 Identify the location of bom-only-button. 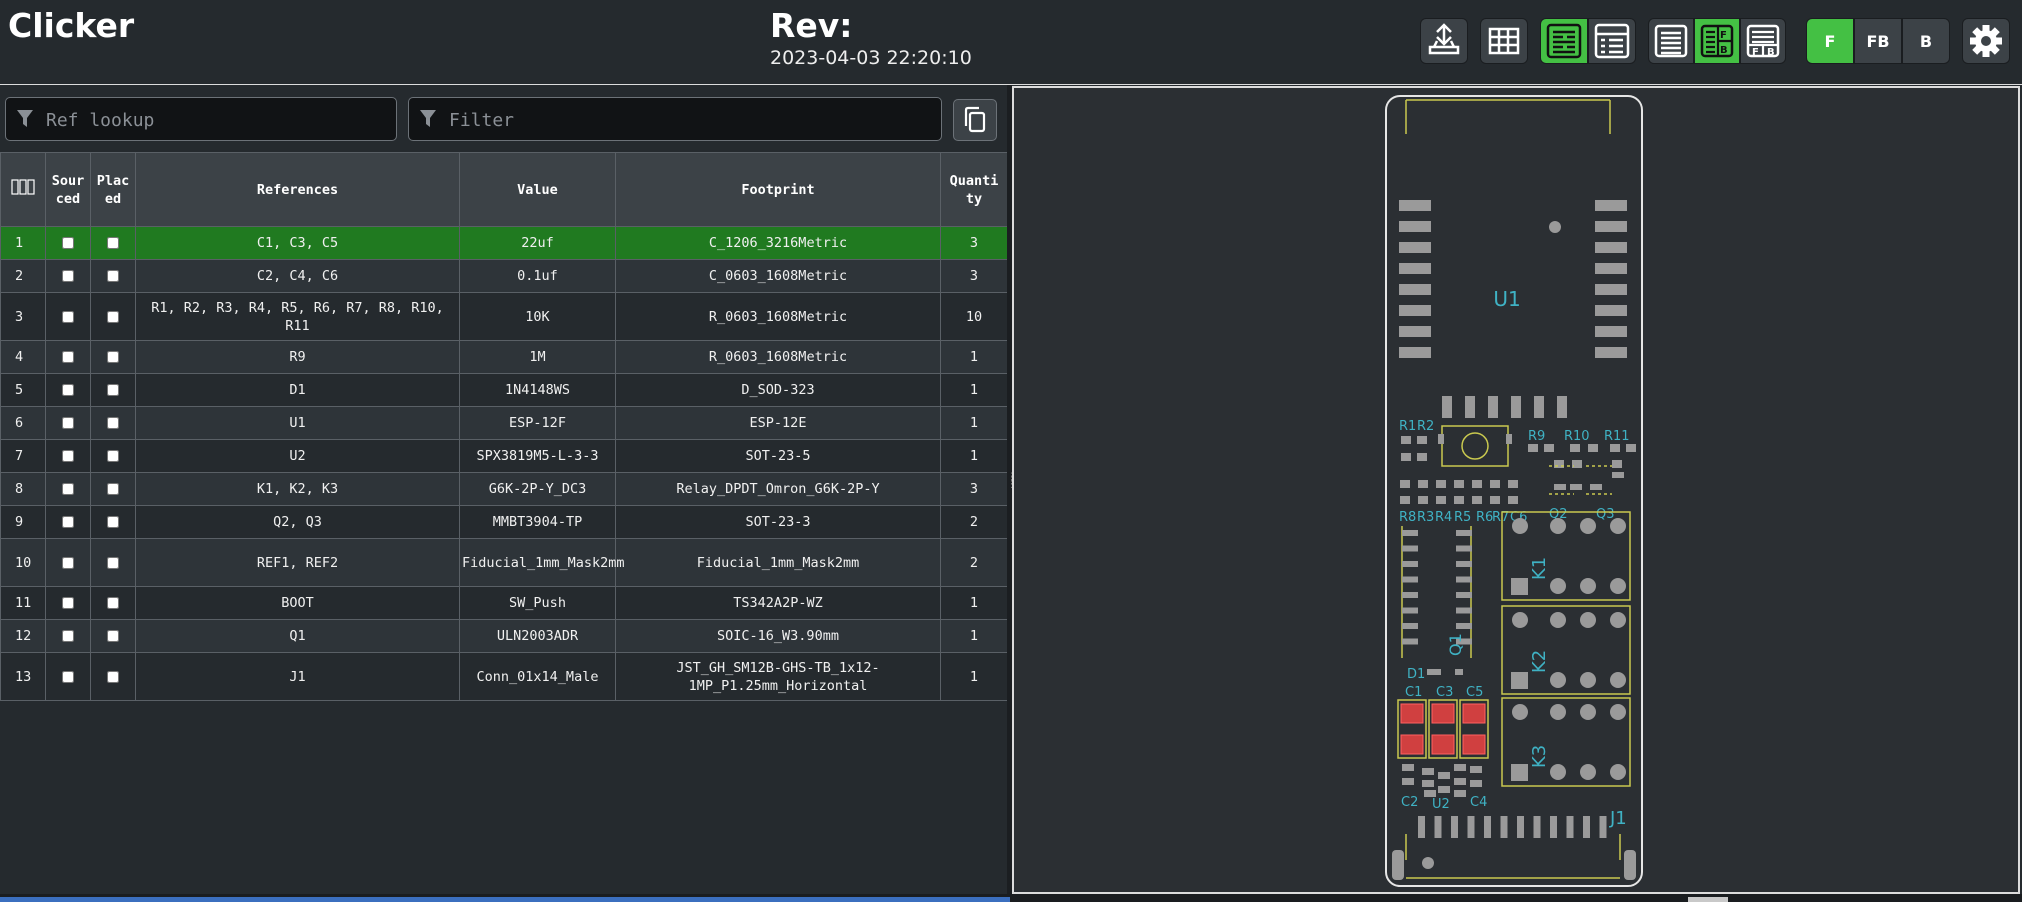
(1671, 41).